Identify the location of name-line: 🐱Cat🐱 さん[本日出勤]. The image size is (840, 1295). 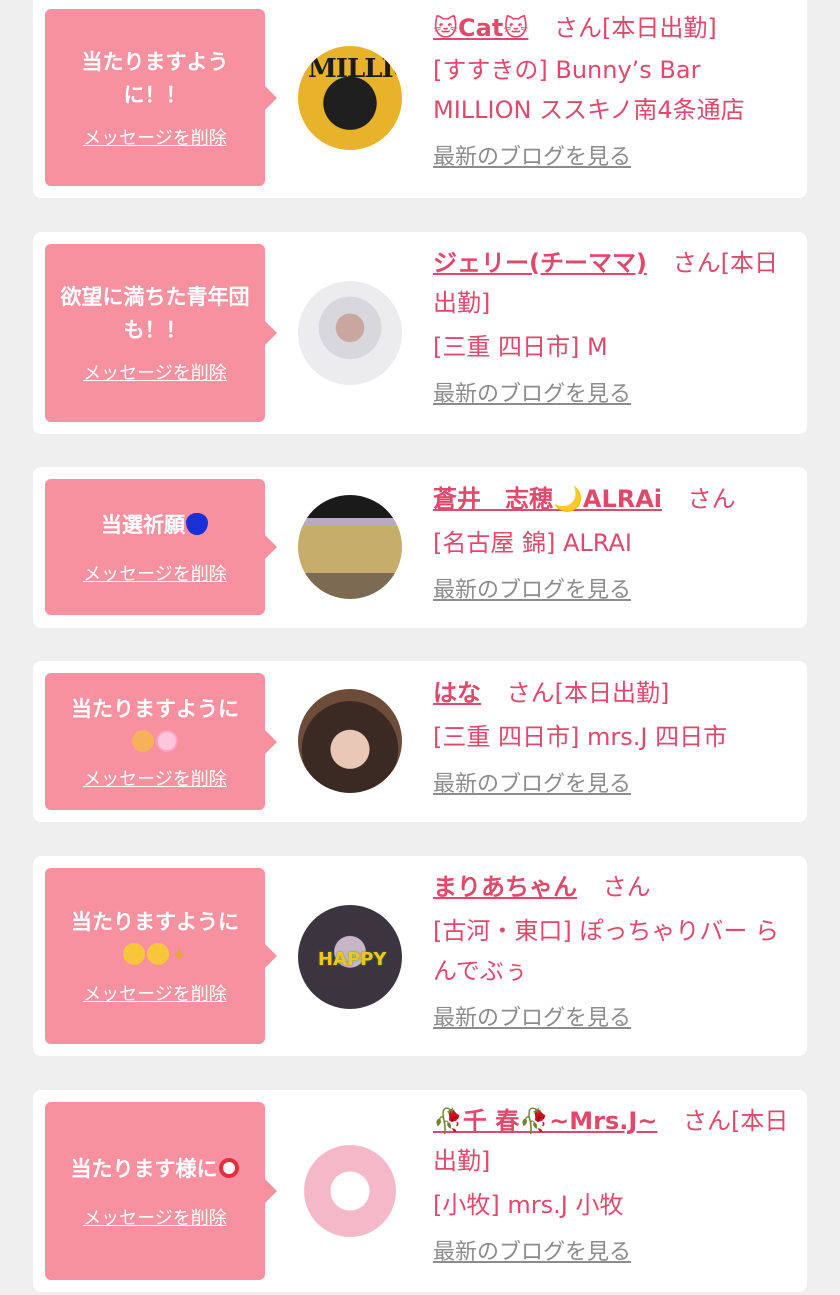
(613, 28).